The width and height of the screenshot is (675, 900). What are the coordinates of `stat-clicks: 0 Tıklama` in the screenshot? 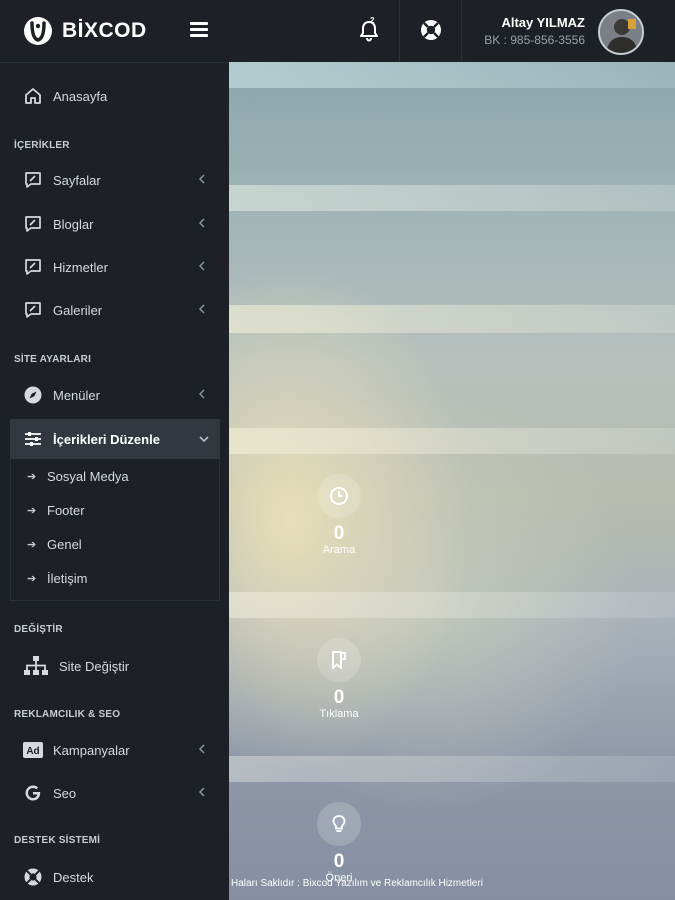 It's located at (339, 679).